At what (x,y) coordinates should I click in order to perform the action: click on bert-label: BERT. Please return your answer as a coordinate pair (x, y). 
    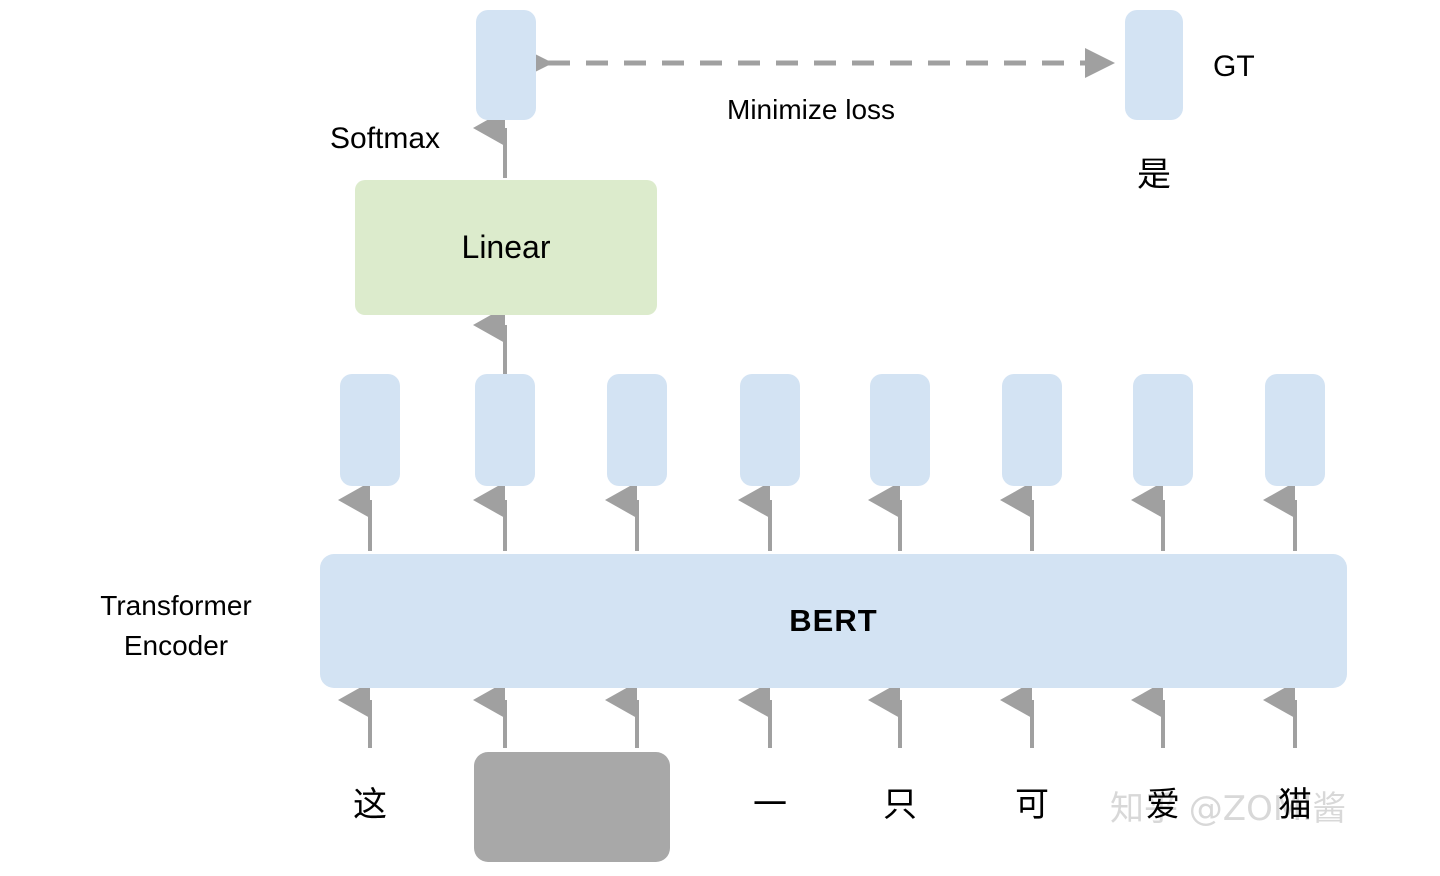
    Looking at the image, I should click on (833, 620).